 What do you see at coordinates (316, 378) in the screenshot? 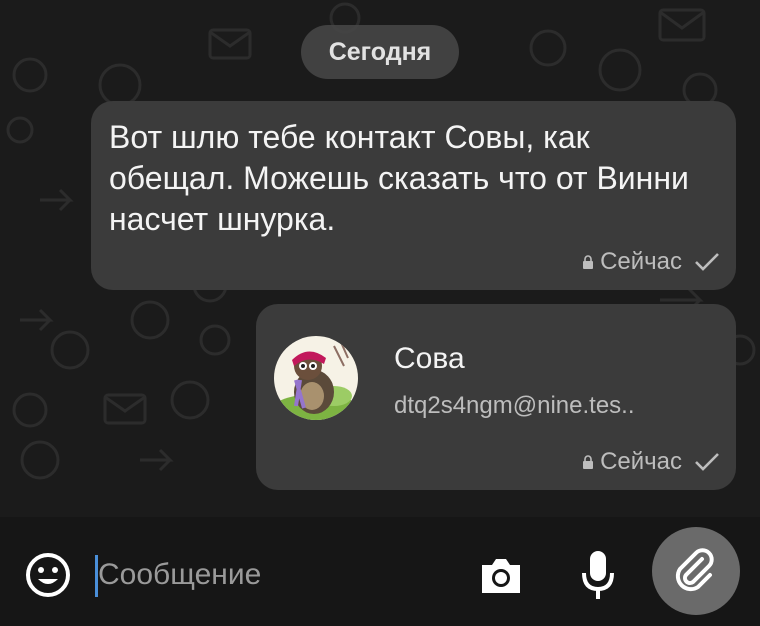
I see `contact-avatar` at bounding box center [316, 378].